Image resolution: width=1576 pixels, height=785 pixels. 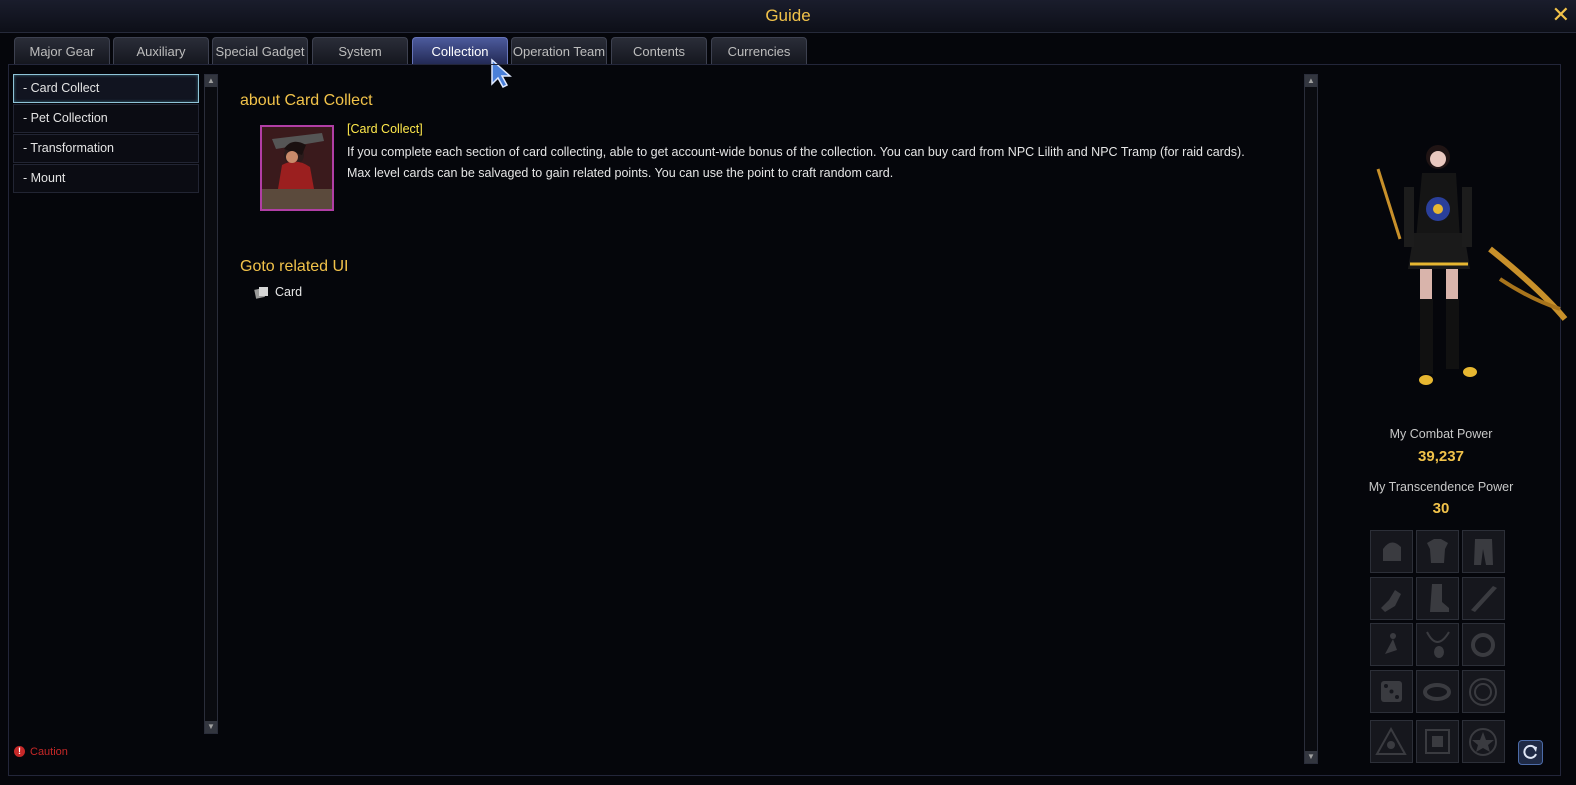 I want to click on content-scrollbar: ▲ ▼, so click(x=1311, y=419).